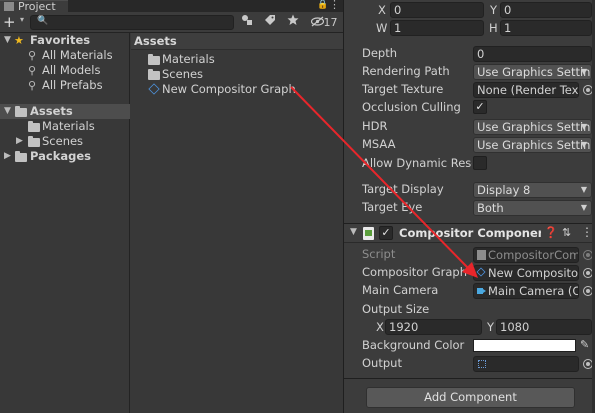 Image resolution: width=595 pixels, height=413 pixels. I want to click on component-title: Compositor Component (, so click(470, 233).